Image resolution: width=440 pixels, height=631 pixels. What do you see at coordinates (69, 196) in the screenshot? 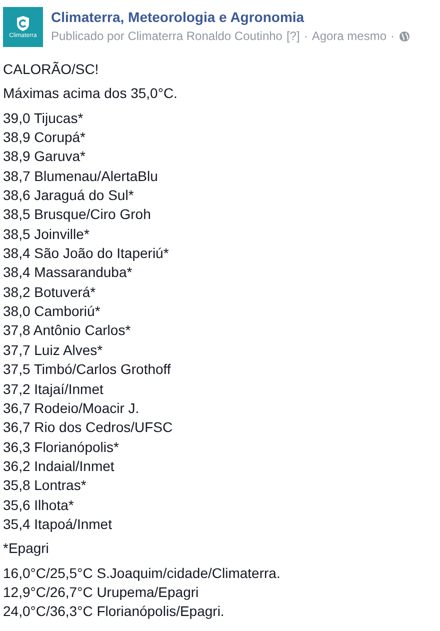
I see `temperature-reading: 38,6 Jaraguá do Sul*` at bounding box center [69, 196].